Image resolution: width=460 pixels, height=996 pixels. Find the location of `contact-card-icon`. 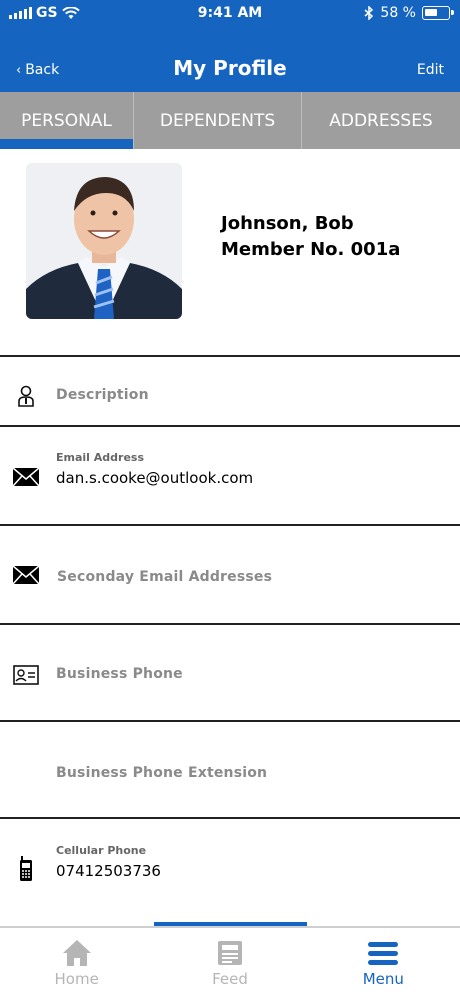

contact-card-icon is located at coordinates (26, 675).